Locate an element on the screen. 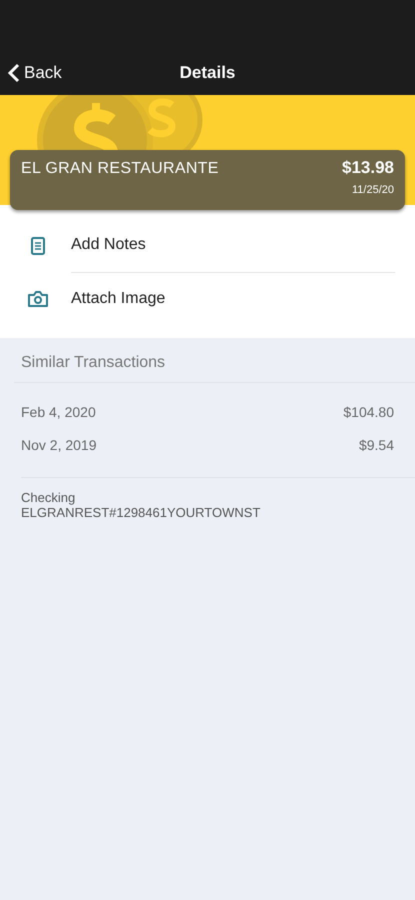  chevron-left-icon is located at coordinates (14, 72).